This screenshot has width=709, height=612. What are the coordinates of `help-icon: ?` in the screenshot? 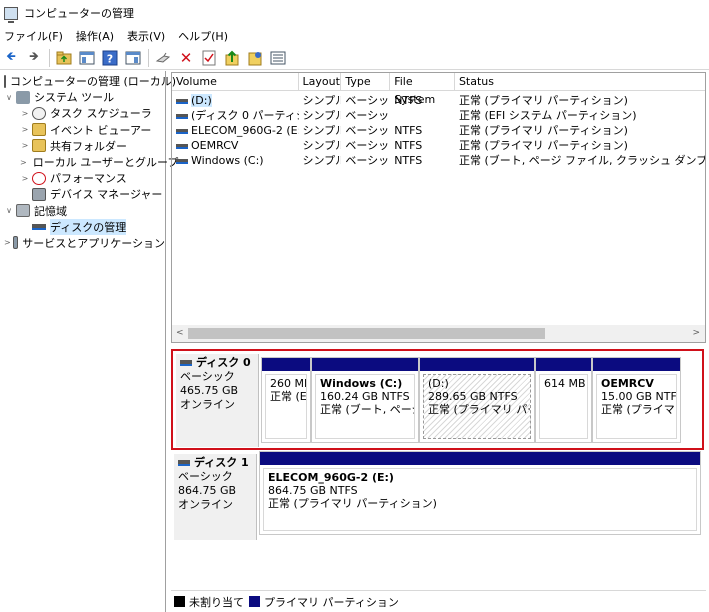 It's located at (110, 58).